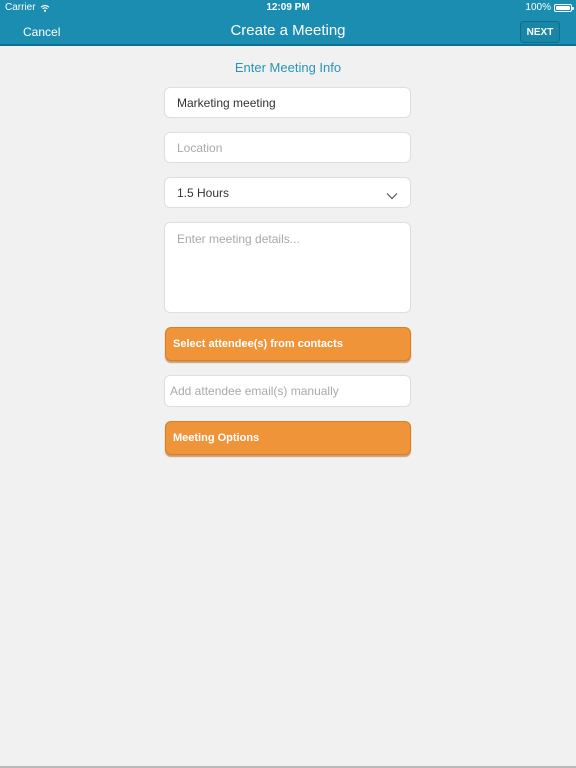 This screenshot has height=768, width=576. I want to click on chevron-down-icon, so click(392, 194).